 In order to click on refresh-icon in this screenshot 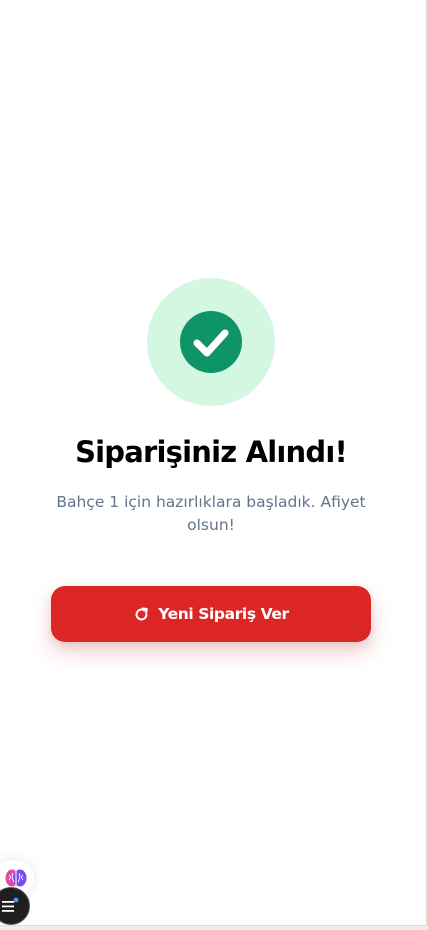, I will do `click(142, 613)`.